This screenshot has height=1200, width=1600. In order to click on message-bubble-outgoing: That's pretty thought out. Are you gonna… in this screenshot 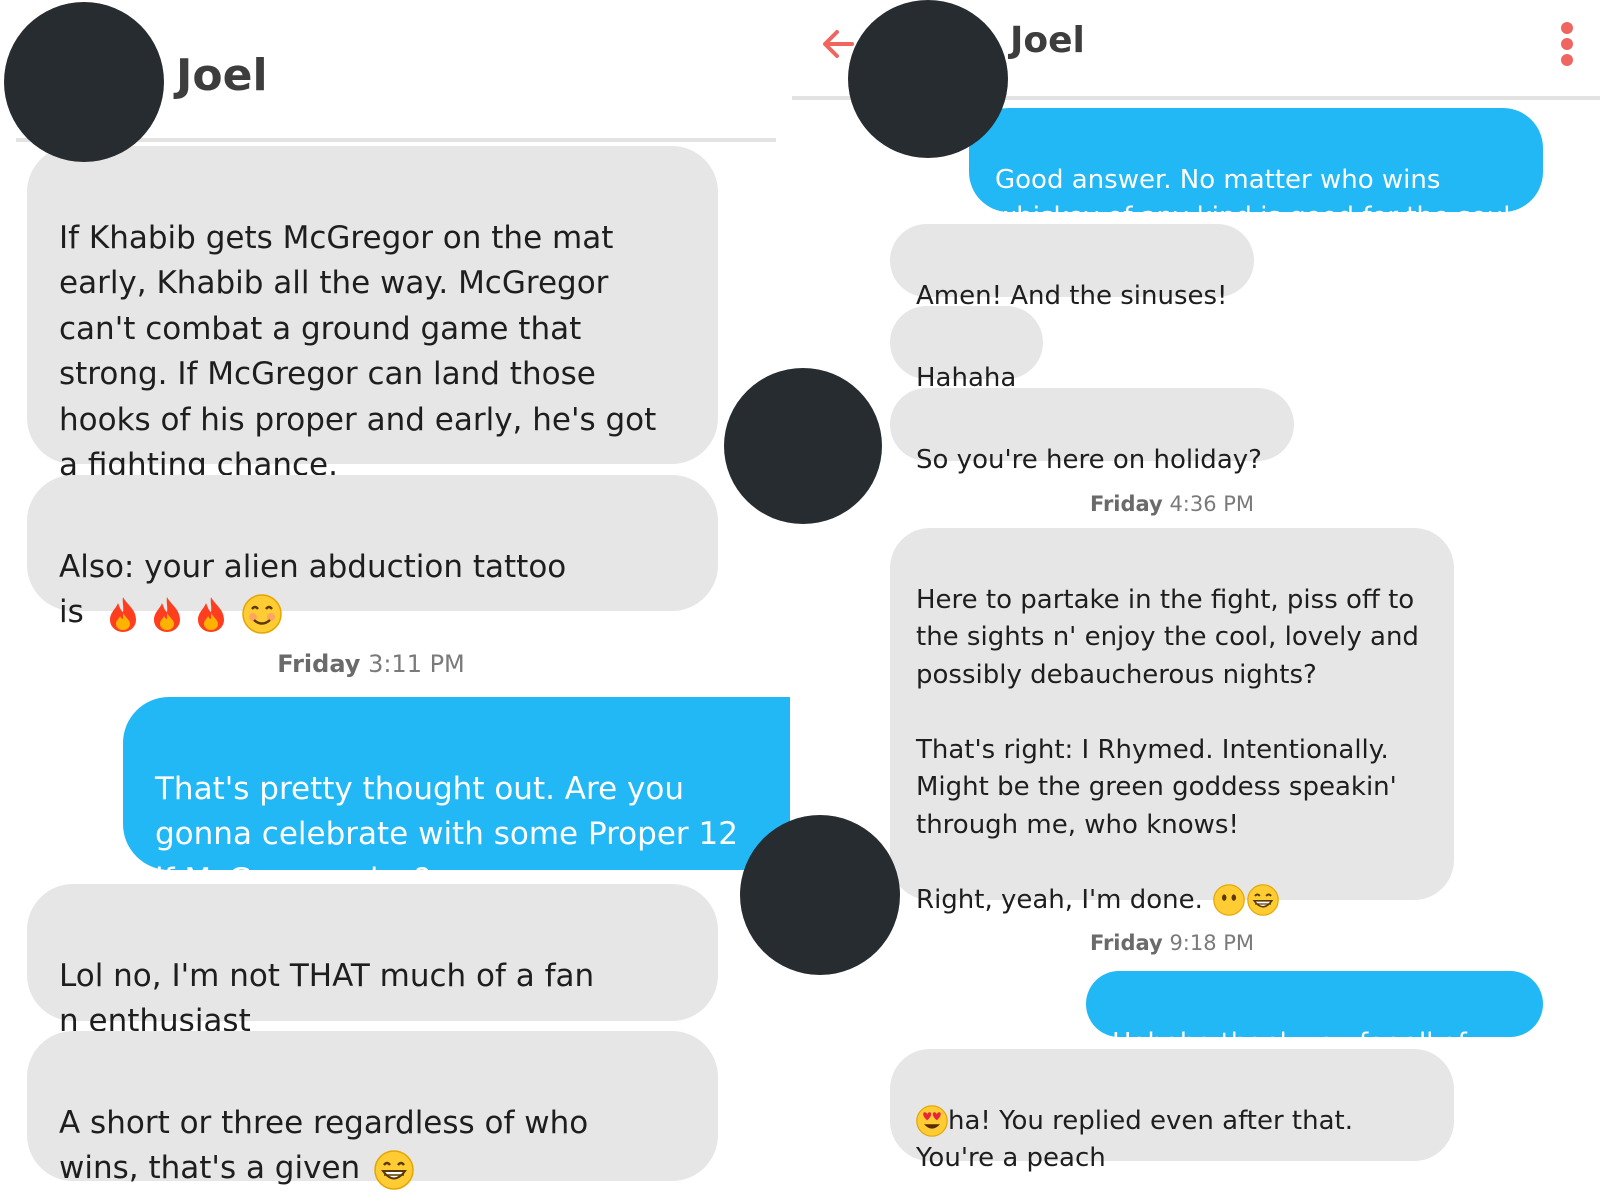, I will do `click(456, 797)`.